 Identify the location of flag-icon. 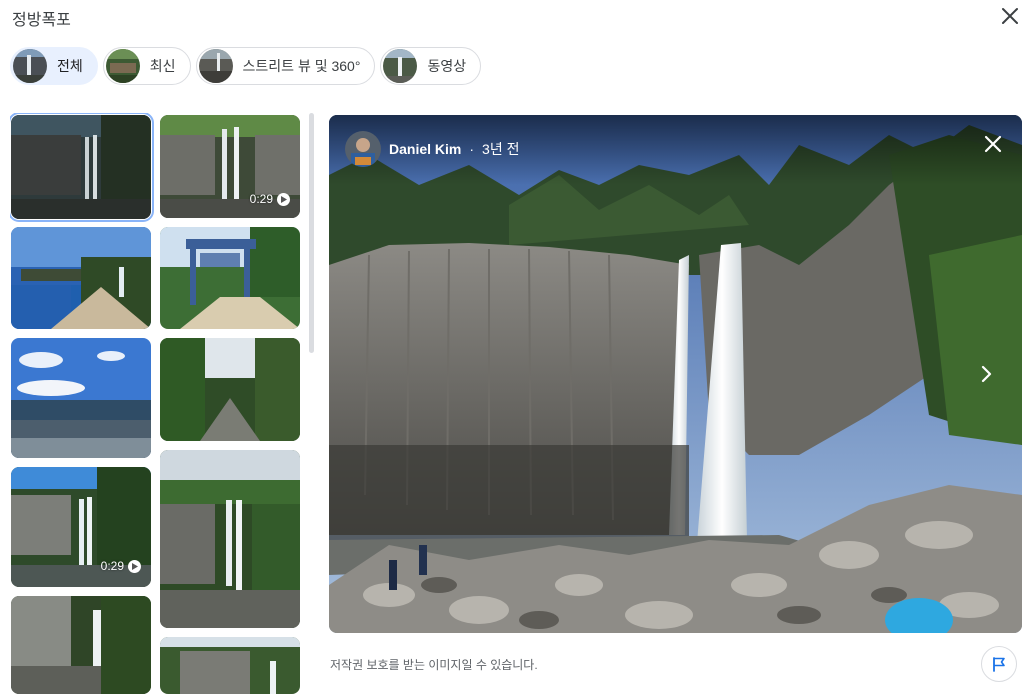
(999, 664).